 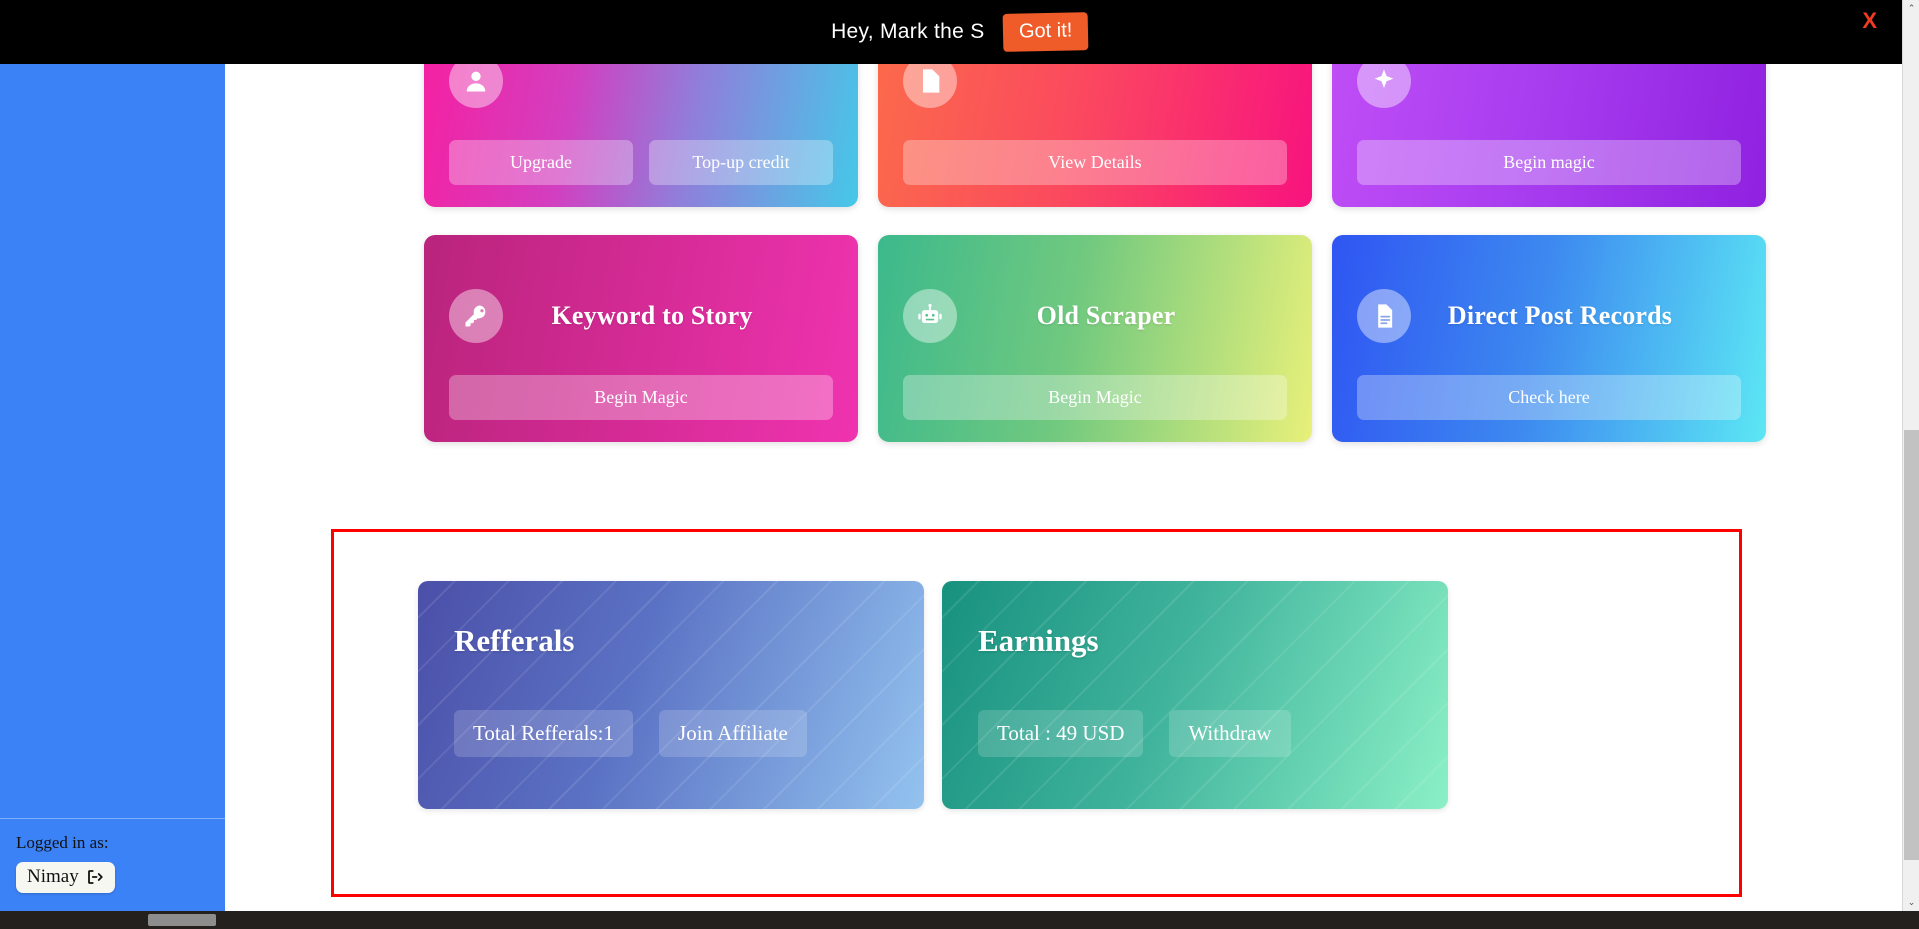 I want to click on total-refferals-value: Total Refferals:1, so click(x=544, y=733).